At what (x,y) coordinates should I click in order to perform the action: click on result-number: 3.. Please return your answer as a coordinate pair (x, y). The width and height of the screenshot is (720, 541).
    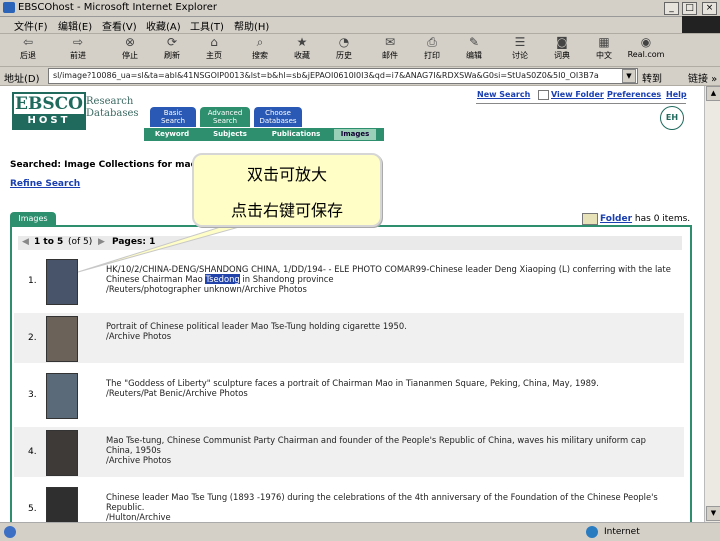
    Looking at the image, I should click on (32, 395).